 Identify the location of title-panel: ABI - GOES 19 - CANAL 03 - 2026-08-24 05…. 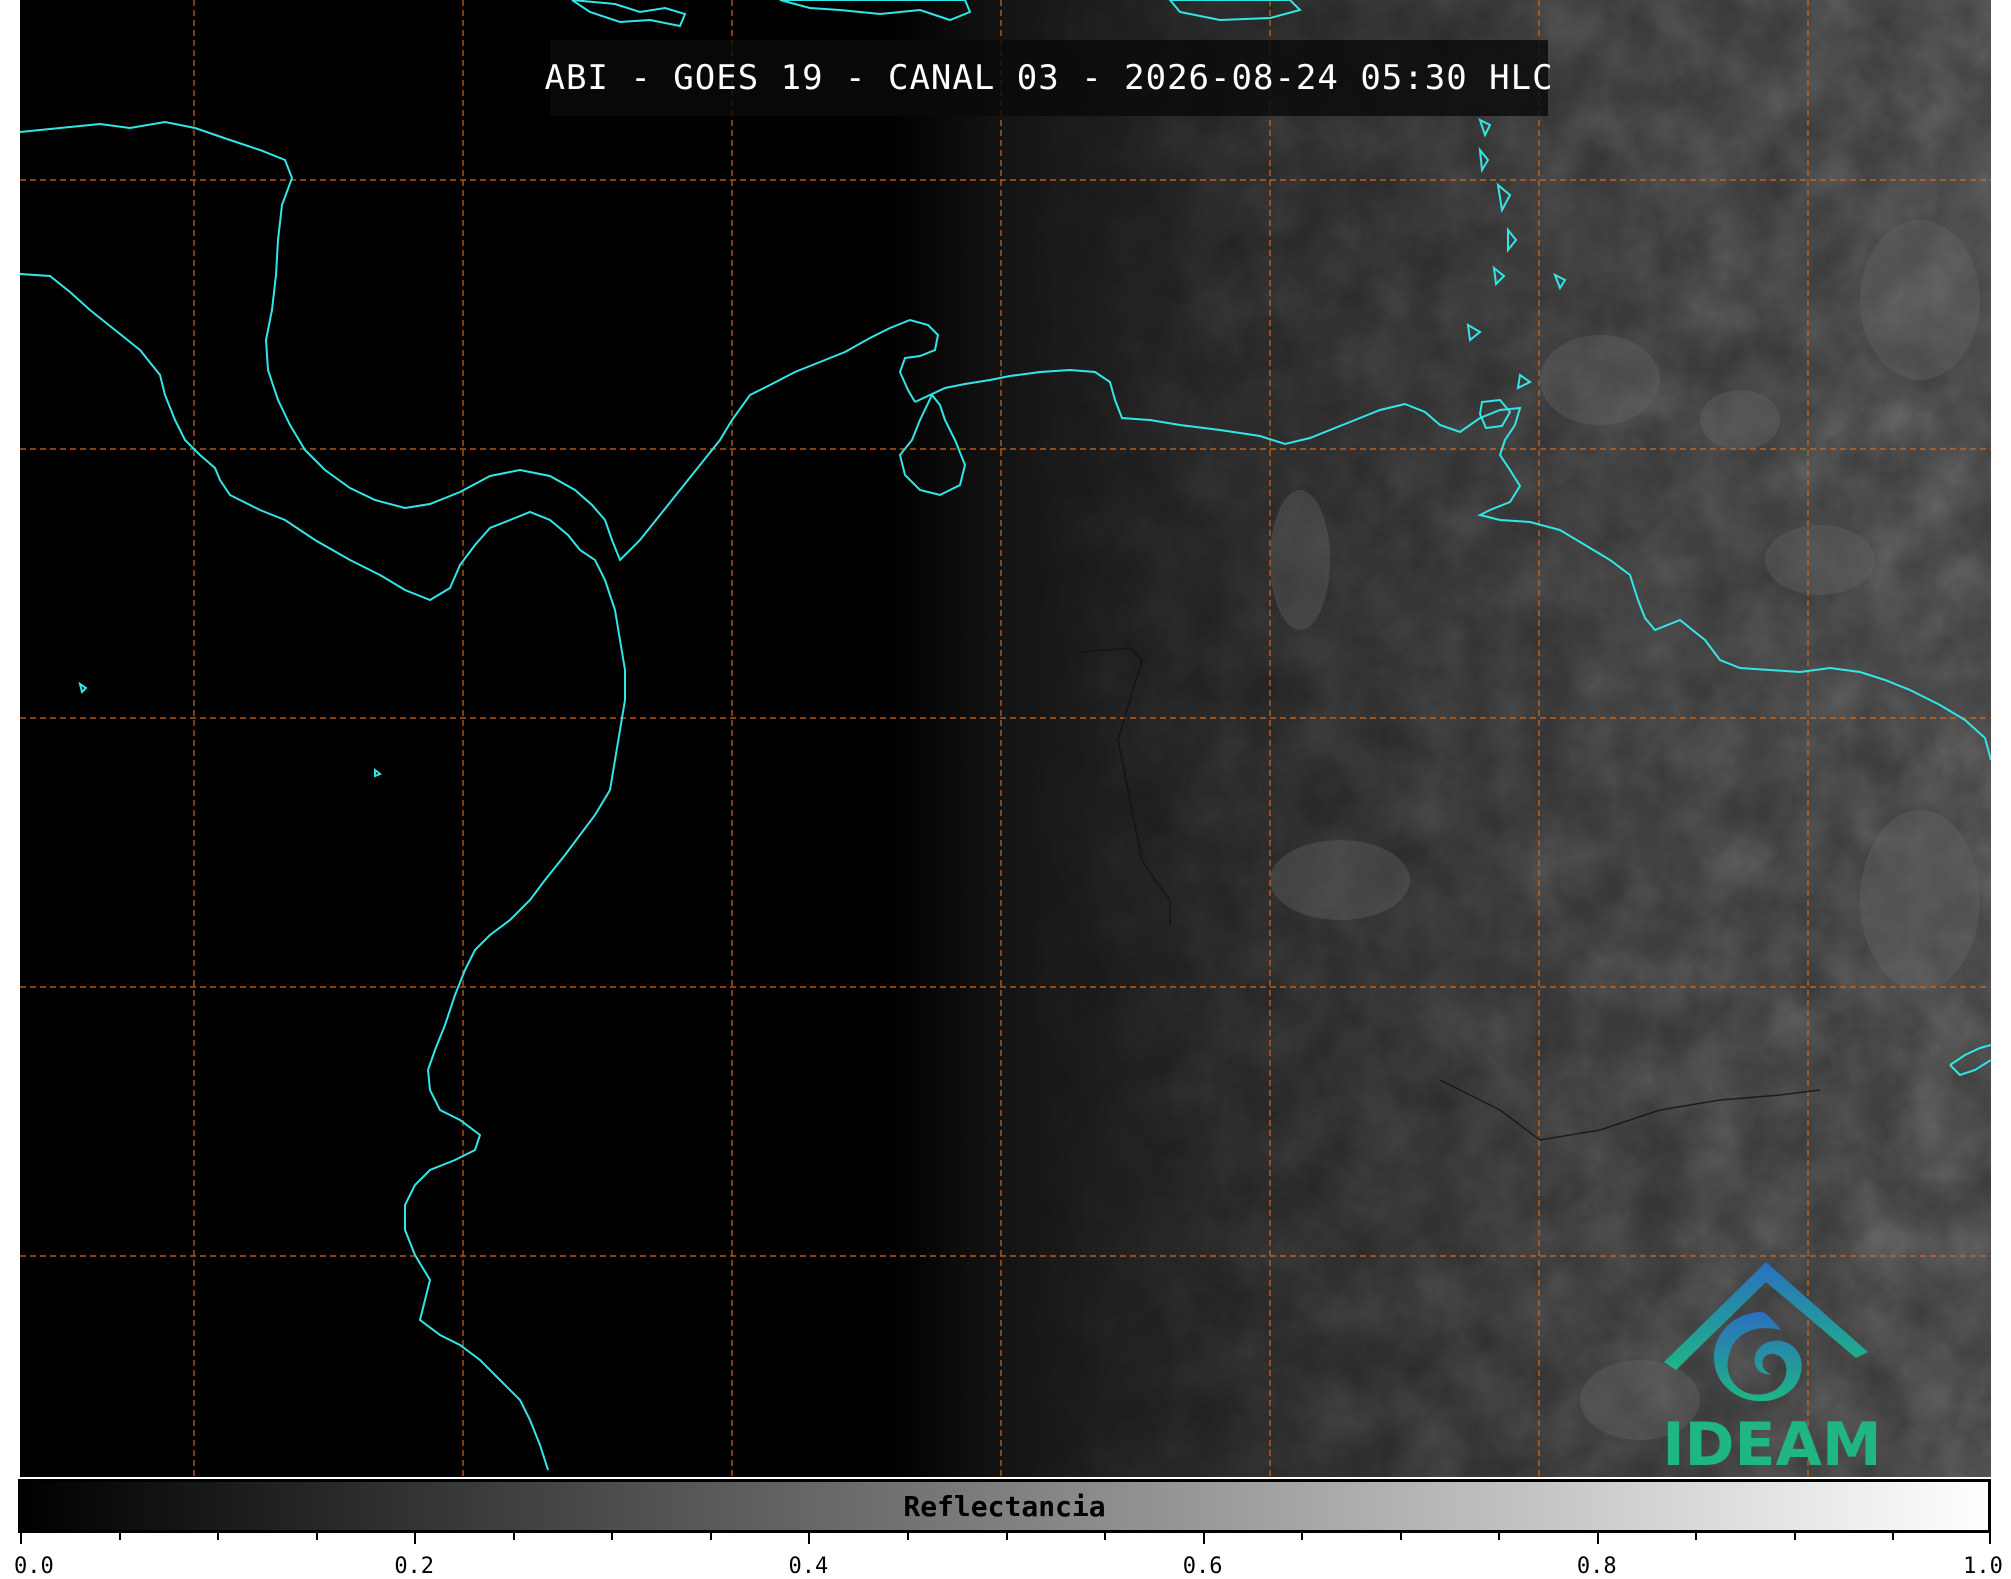
(1048, 78).